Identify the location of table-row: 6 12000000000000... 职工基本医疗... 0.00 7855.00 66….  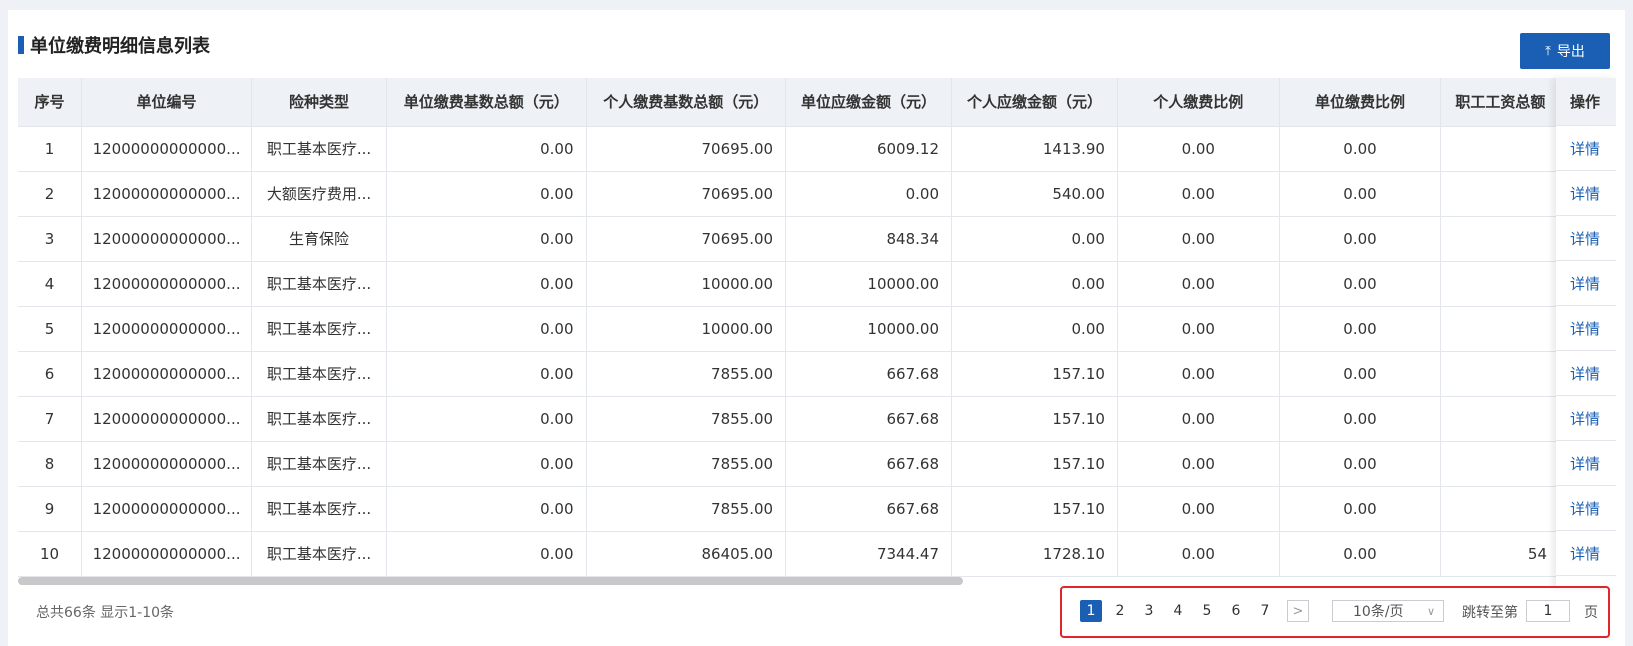
(789, 374).